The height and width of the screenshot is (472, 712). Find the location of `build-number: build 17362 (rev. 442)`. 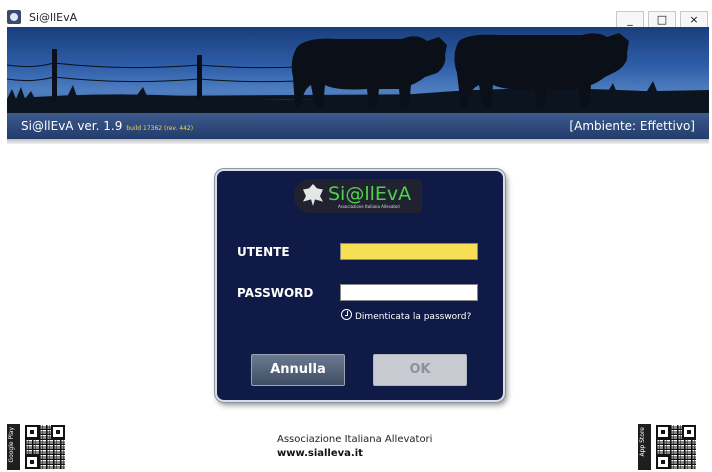

build-number: build 17362 (rev. 442) is located at coordinates (160, 128).